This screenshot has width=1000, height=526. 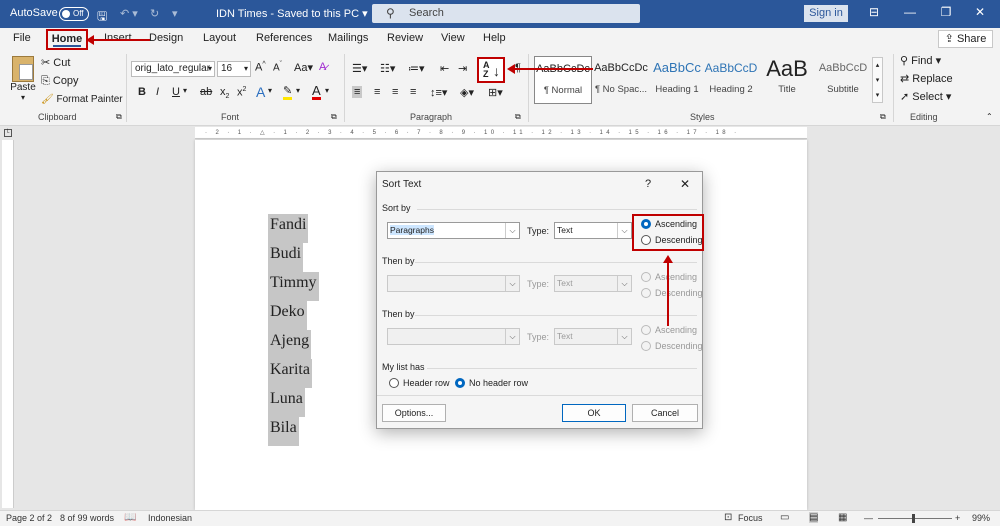 I want to click on font-color-icon: A, so click(x=316, y=92).